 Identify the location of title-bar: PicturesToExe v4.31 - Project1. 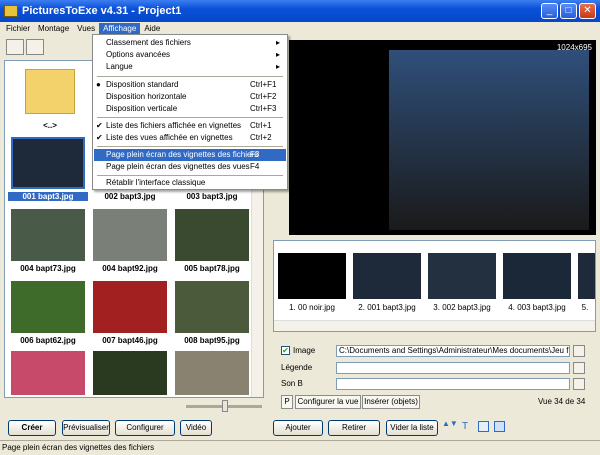
(300, 11).